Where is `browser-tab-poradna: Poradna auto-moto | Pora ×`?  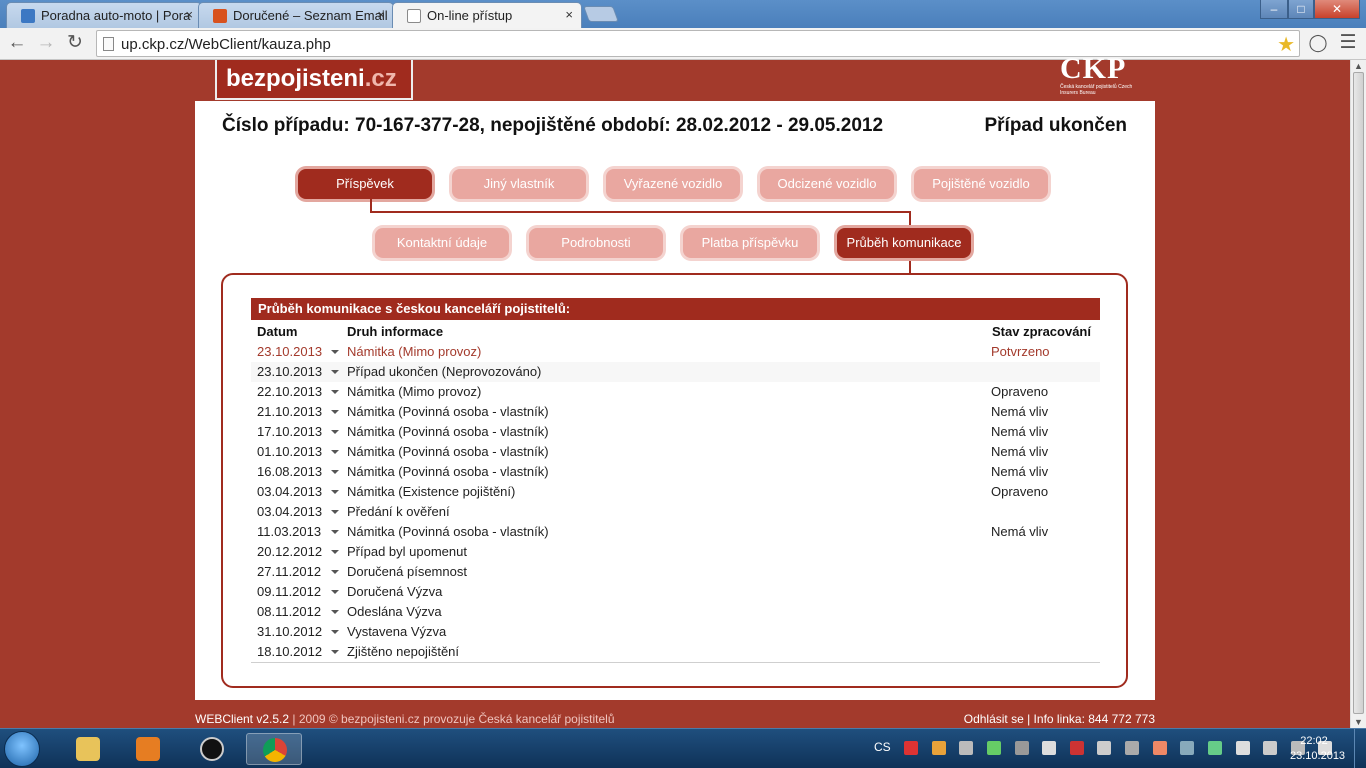
browser-tab-poradna: Poradna auto-moto | Pora × is located at coordinates (104, 15).